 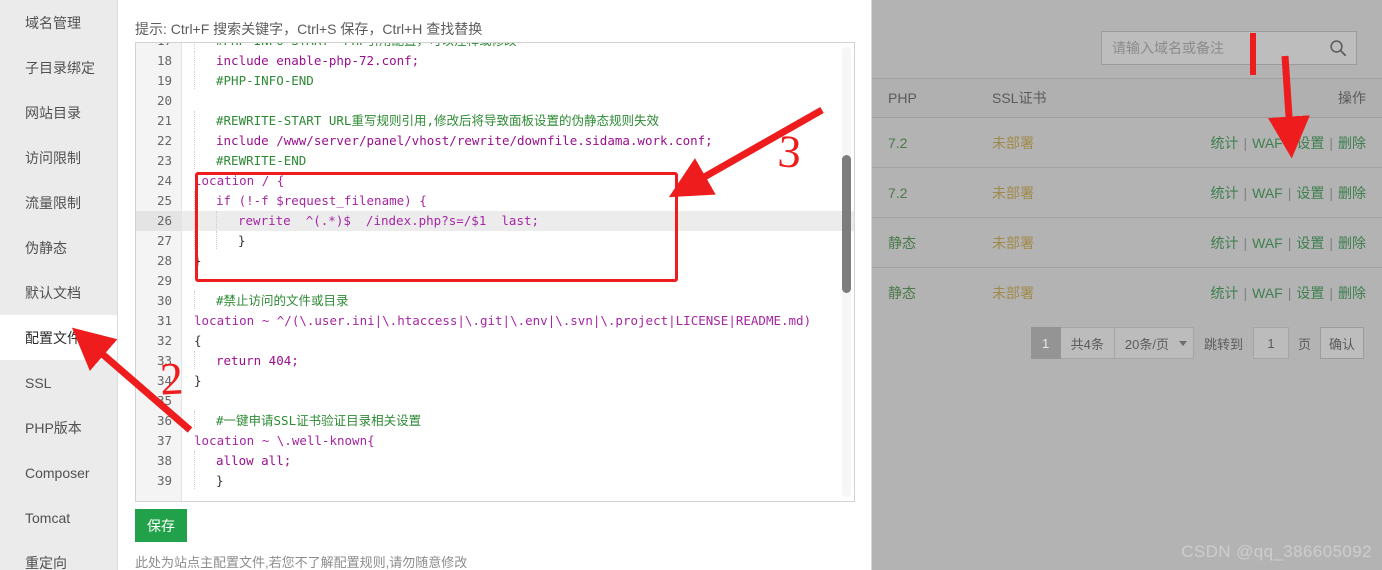 I want to click on code-line: 20, so click(x=495, y=101).